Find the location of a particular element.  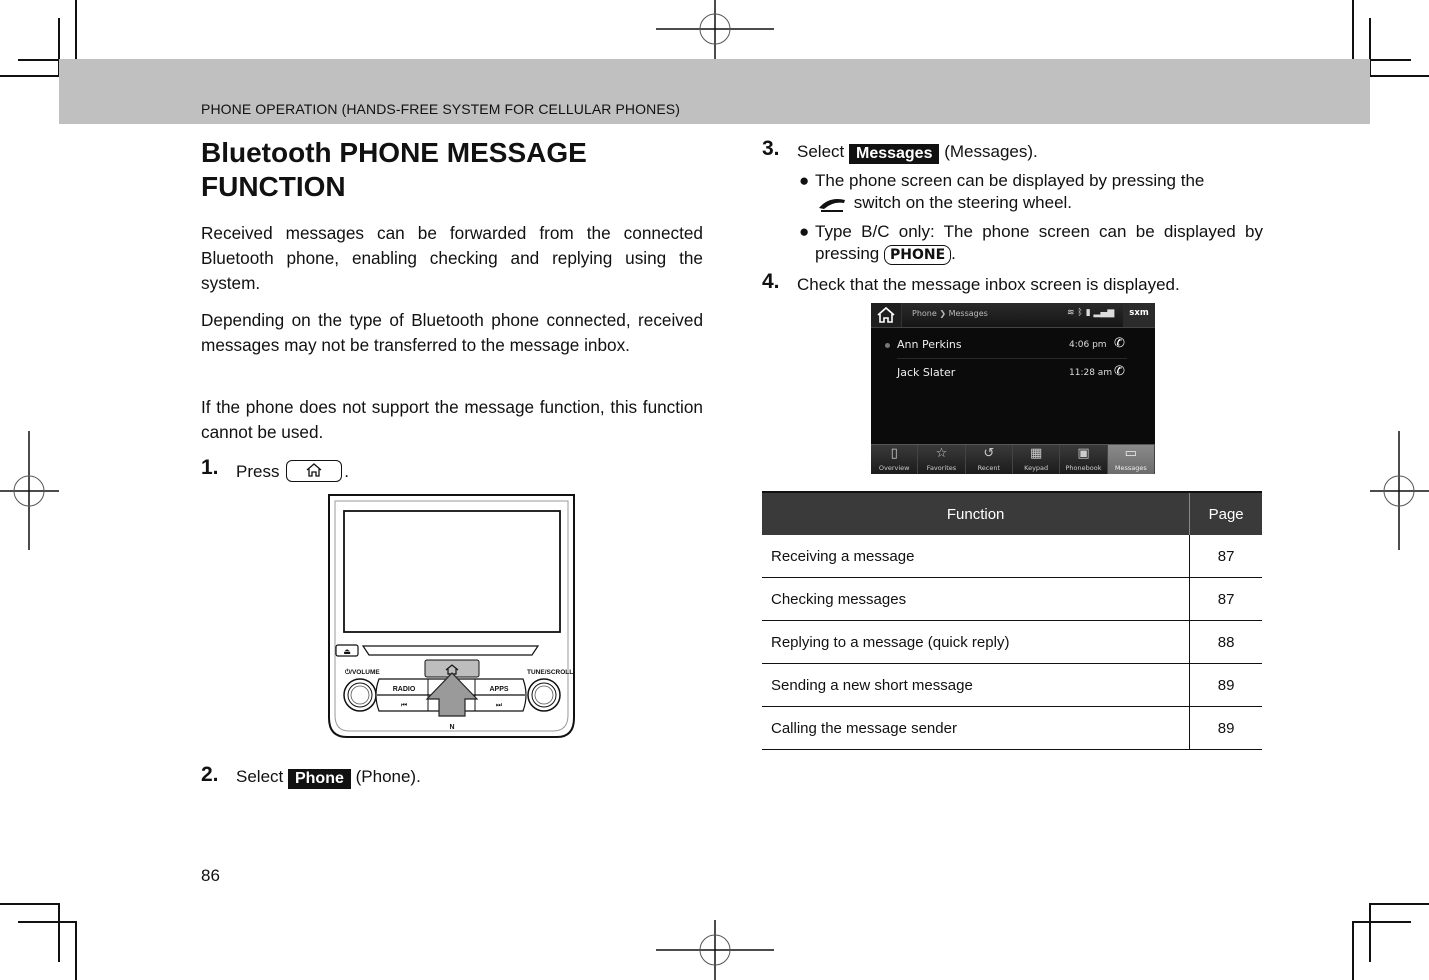

keypad-icon: ▦ is located at coordinates (1036, 453).